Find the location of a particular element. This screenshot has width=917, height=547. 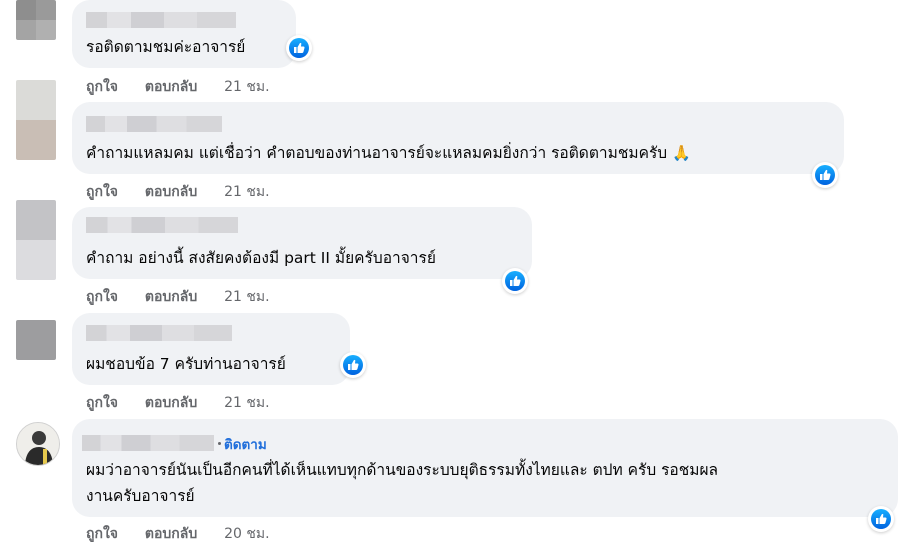

comment-text-line-2: งานครับอาจารย์ is located at coordinates (140, 496).